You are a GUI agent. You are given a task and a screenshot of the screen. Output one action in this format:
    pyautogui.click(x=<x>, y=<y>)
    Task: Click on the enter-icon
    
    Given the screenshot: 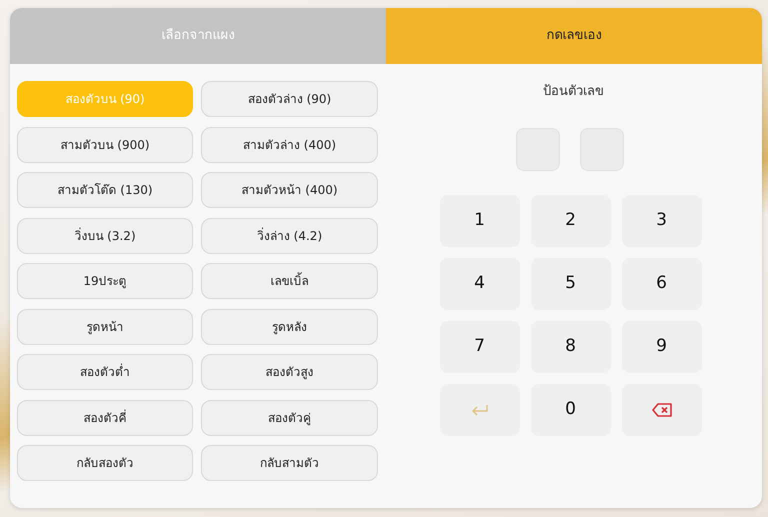 What is the action you would take?
    pyautogui.click(x=479, y=410)
    